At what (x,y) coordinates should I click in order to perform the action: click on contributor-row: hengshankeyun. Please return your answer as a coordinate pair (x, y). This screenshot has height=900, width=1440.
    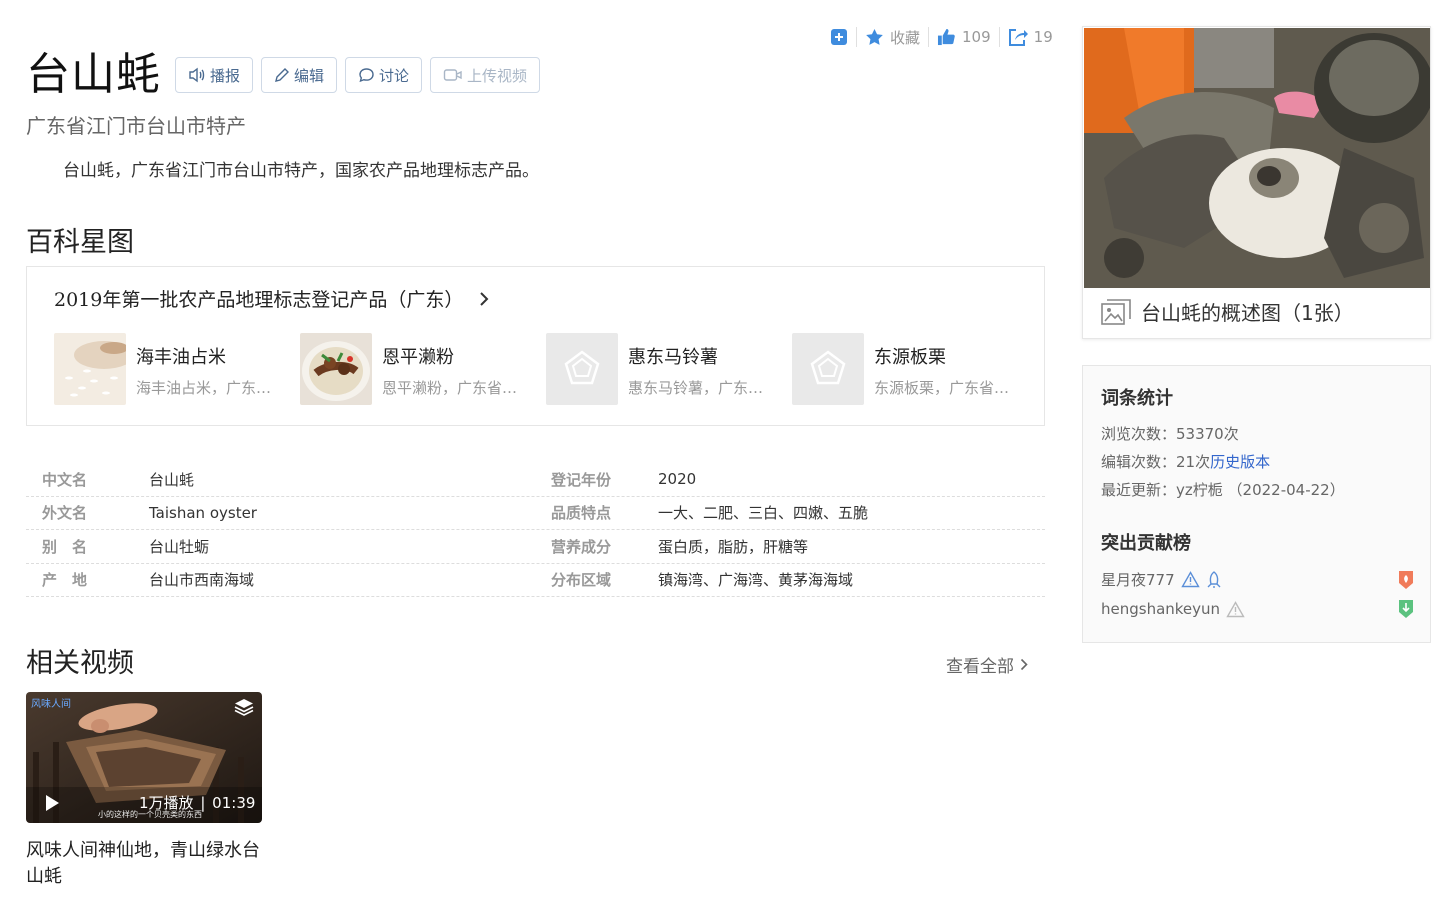
    Looking at the image, I should click on (1257, 609).